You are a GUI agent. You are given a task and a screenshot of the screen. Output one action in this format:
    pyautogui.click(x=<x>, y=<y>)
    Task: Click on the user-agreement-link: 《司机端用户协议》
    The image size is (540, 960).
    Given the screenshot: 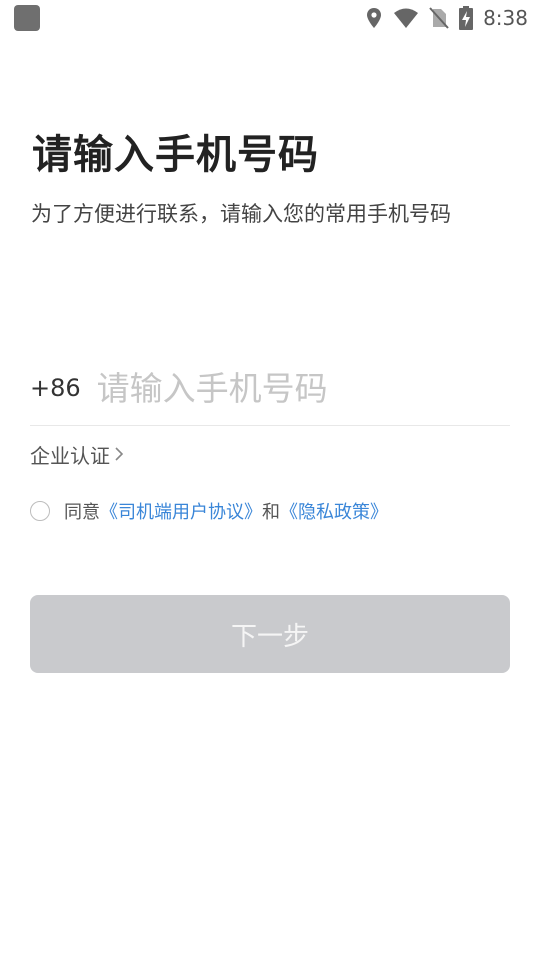 What is the action you would take?
    pyautogui.click(x=181, y=511)
    